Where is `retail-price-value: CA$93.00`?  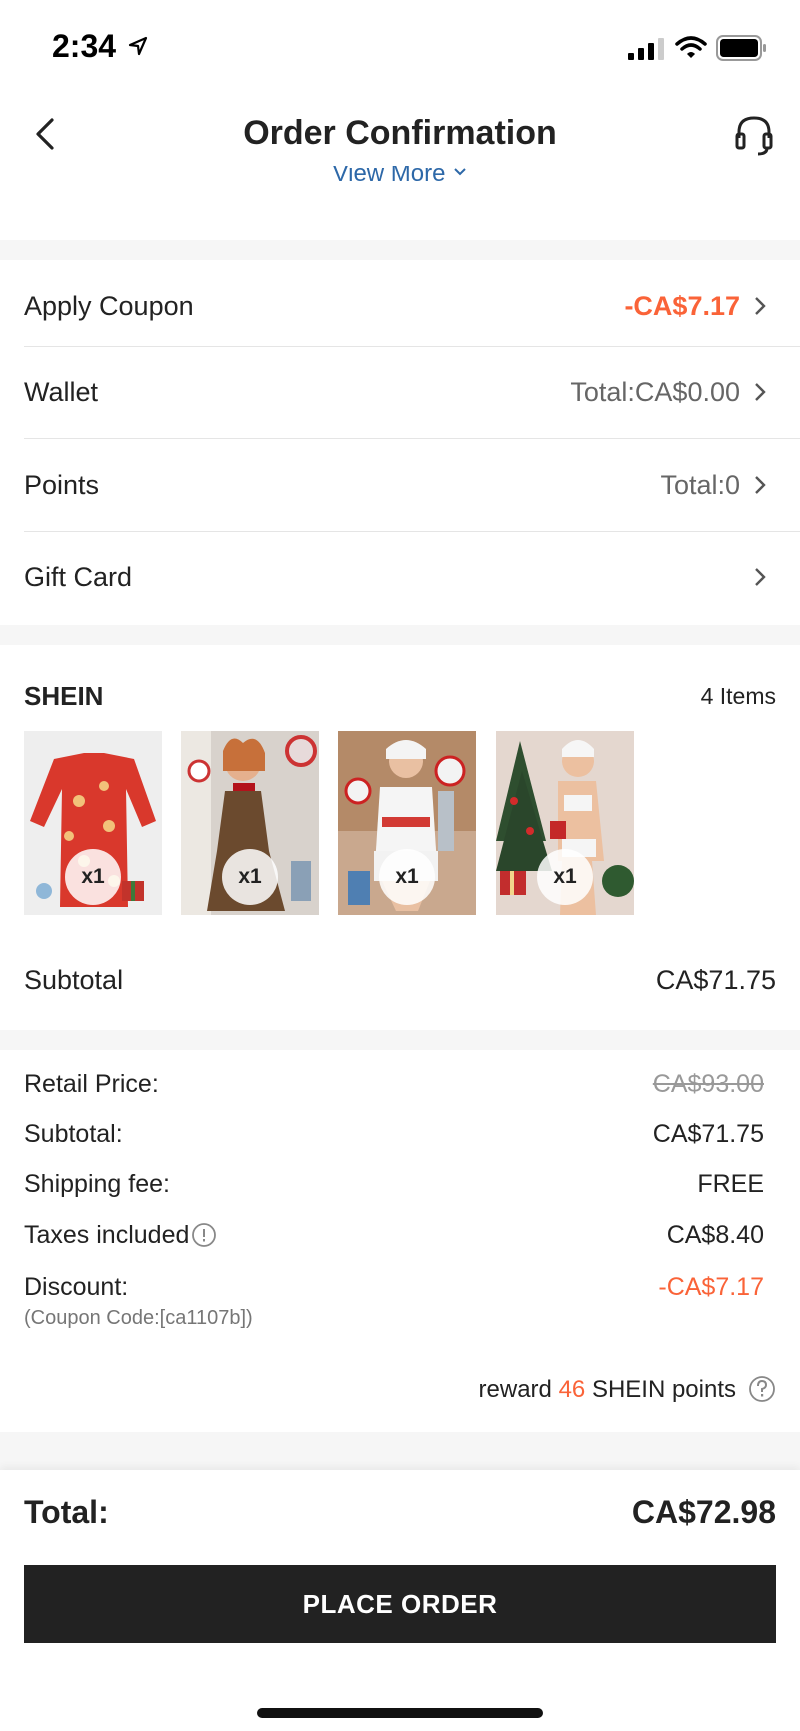
retail-price-value: CA$93.00 is located at coordinates (708, 1084).